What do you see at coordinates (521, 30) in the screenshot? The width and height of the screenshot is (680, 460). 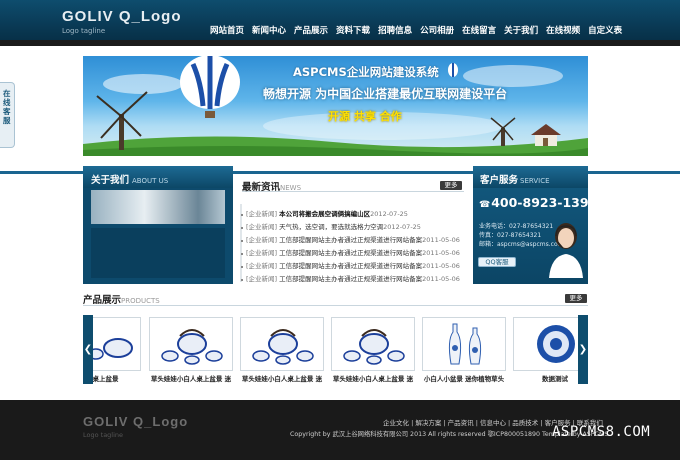 I see `nav-about: 关于我们` at bounding box center [521, 30].